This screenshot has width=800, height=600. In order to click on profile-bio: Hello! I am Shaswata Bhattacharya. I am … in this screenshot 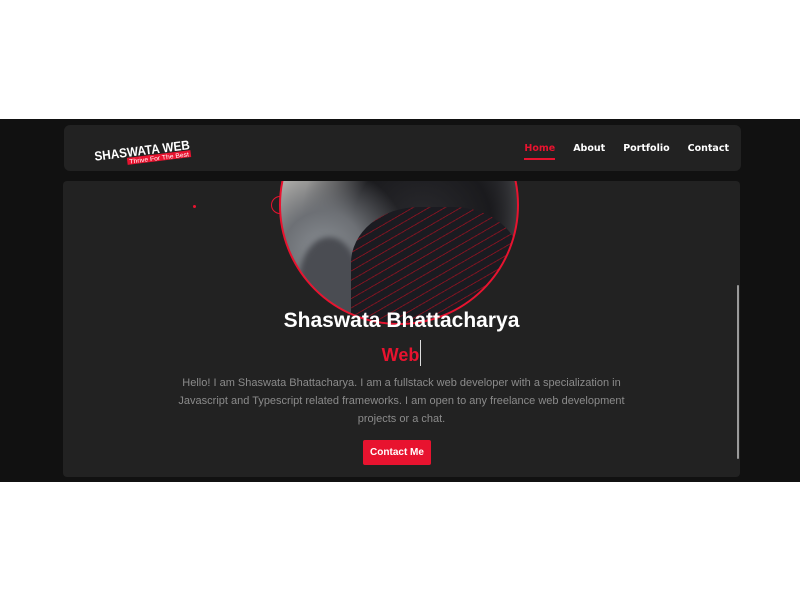, I will do `click(401, 401)`.